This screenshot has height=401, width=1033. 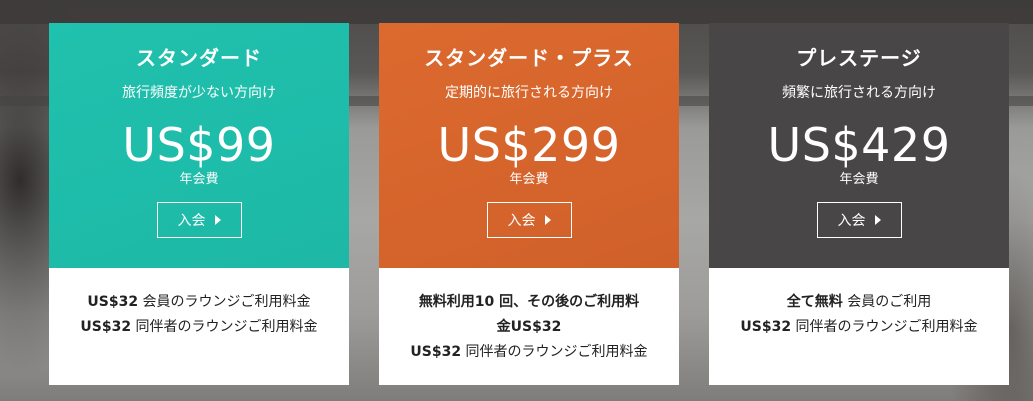 I want to click on plan-subtitle: 頻繁に旅行される方向け, so click(x=859, y=93).